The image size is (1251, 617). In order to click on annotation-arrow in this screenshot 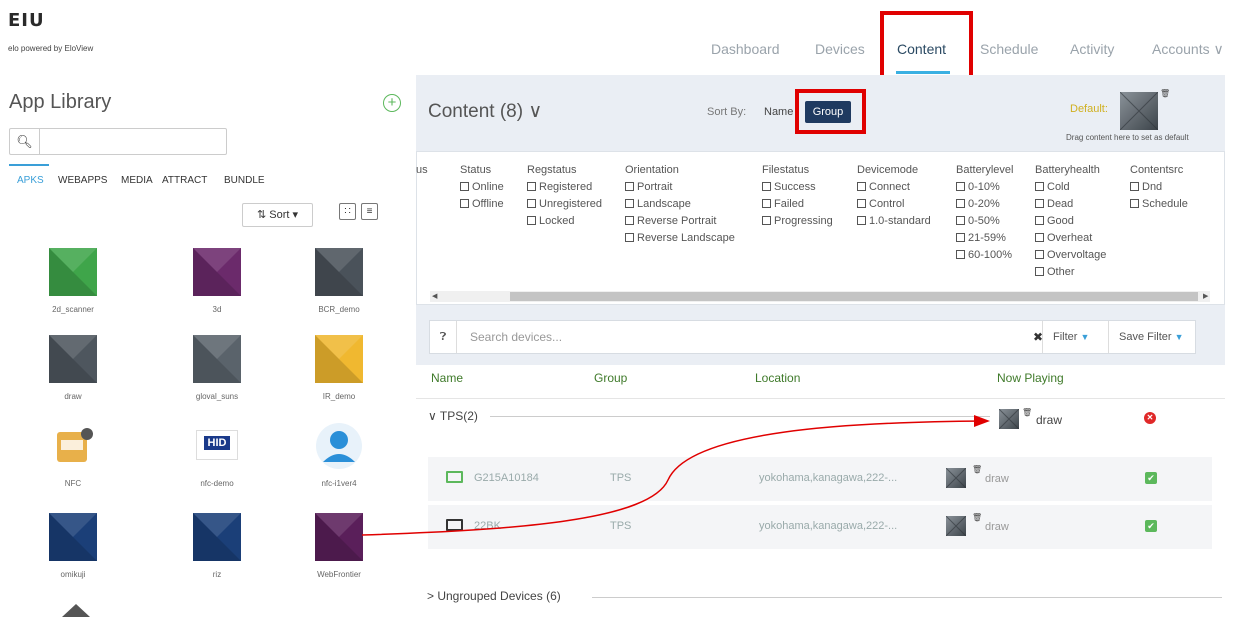, I will do `click(675, 475)`.